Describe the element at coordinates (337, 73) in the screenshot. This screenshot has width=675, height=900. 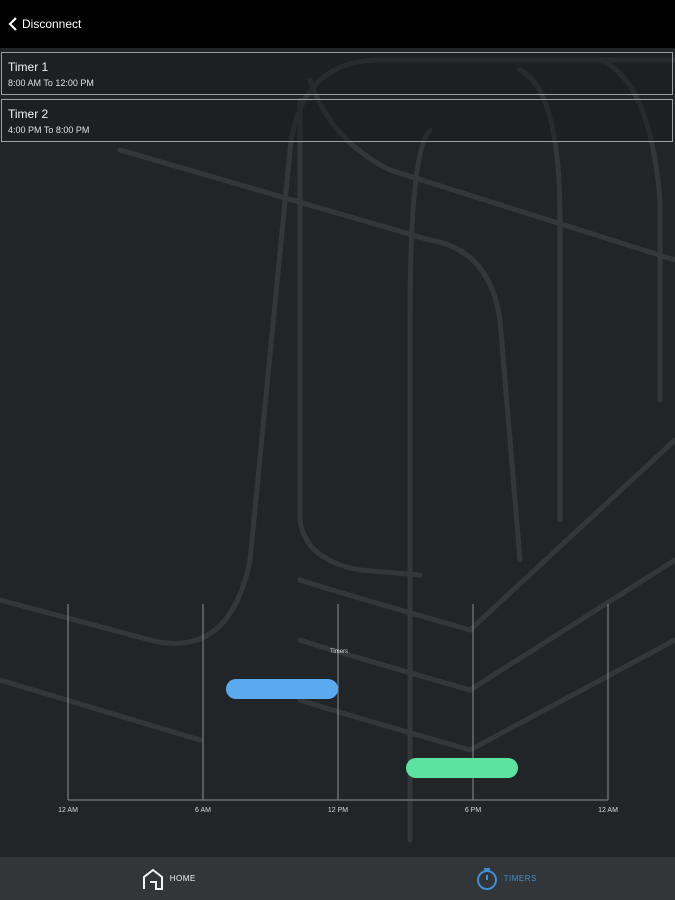
I see `timer-item-1: Timer 1 8:00 AM To 12:00 PM` at that location.